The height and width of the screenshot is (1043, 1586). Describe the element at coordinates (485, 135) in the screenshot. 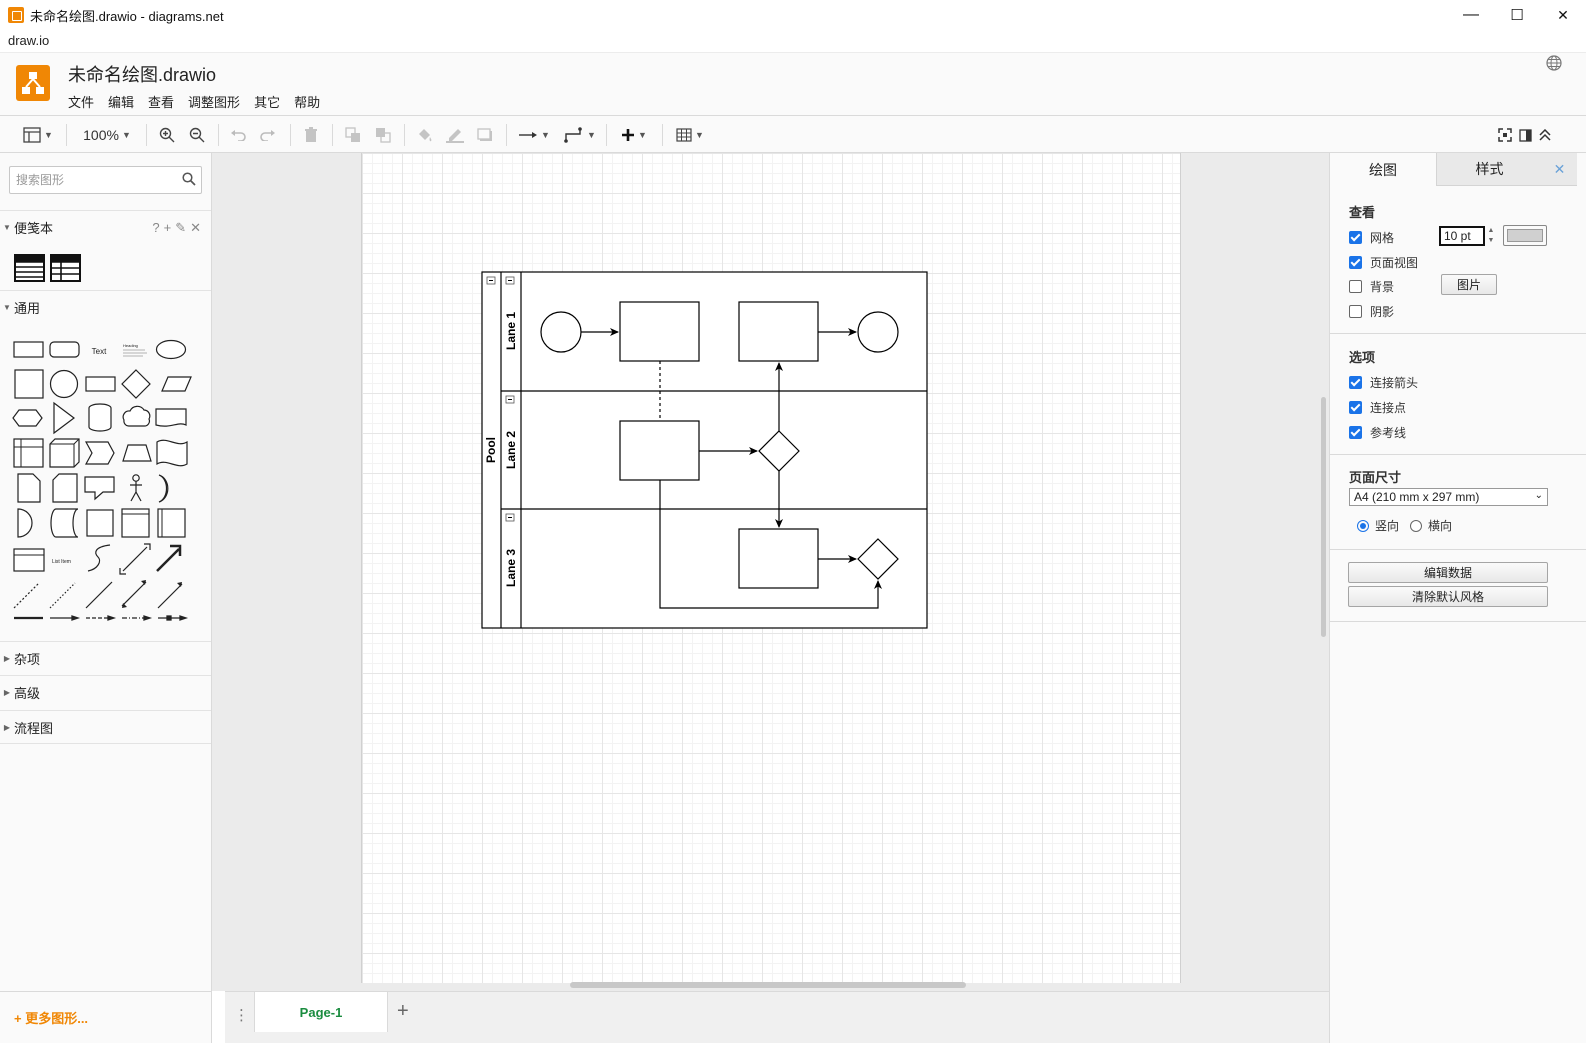

I see `shadow-button` at that location.